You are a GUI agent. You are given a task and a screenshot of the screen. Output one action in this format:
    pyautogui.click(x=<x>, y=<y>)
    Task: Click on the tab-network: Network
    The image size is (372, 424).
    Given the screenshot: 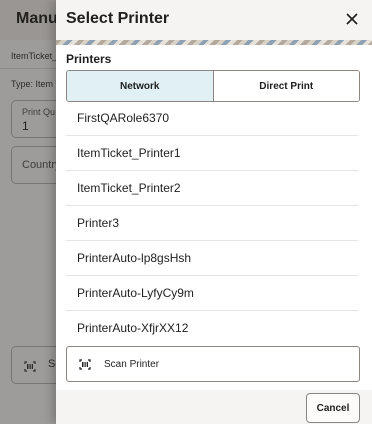 What is the action you would take?
    pyautogui.click(x=140, y=86)
    